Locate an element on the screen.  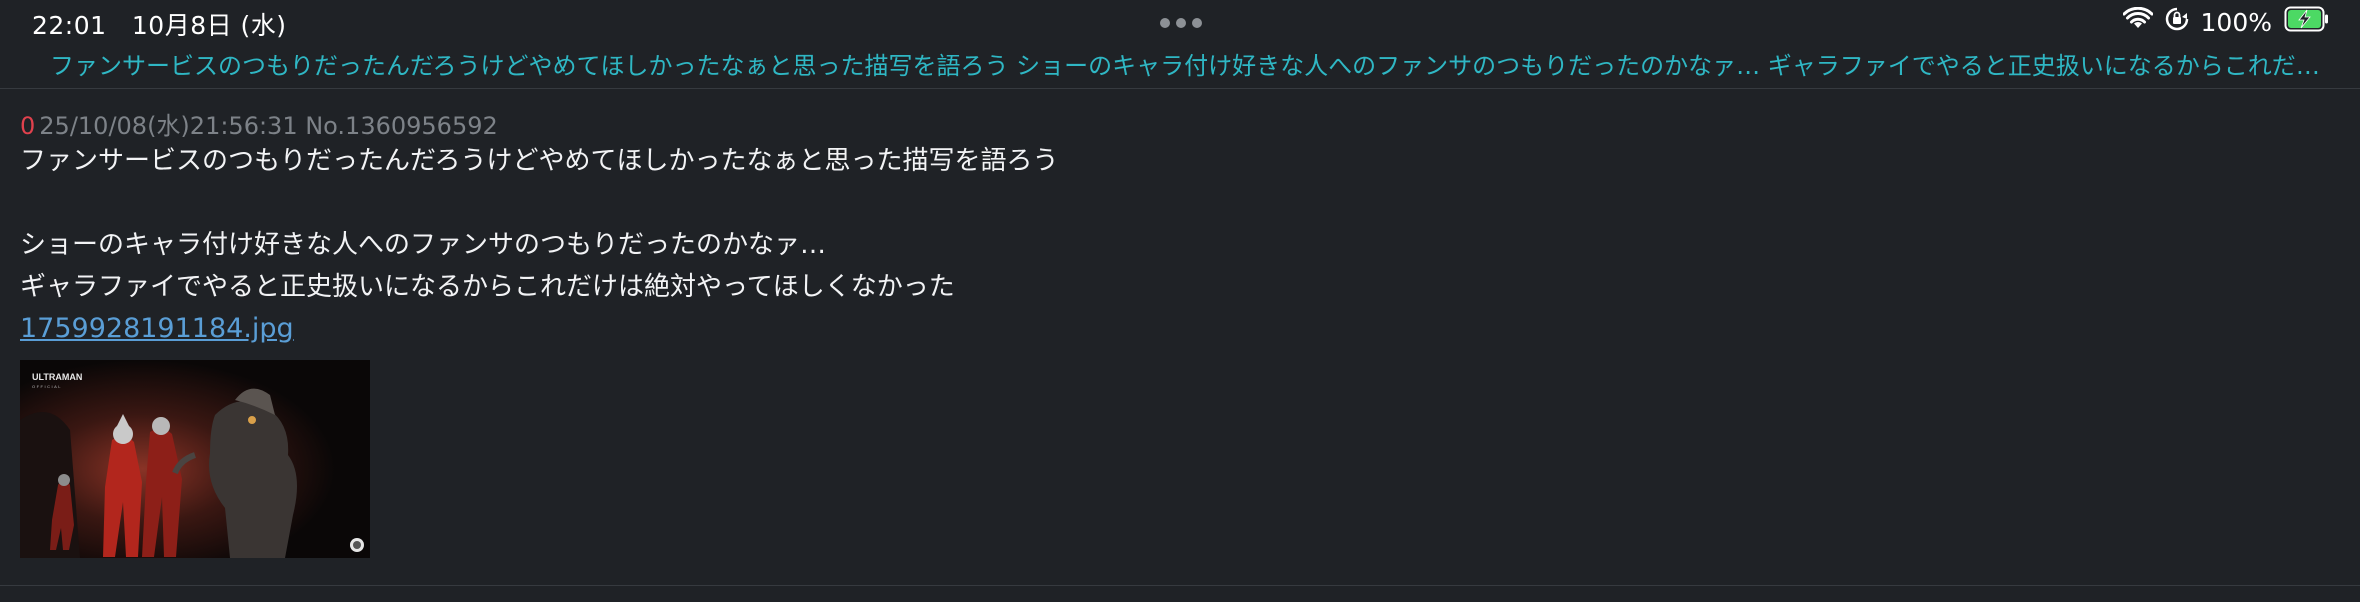
status-time: 22:01 is located at coordinates (69, 25).